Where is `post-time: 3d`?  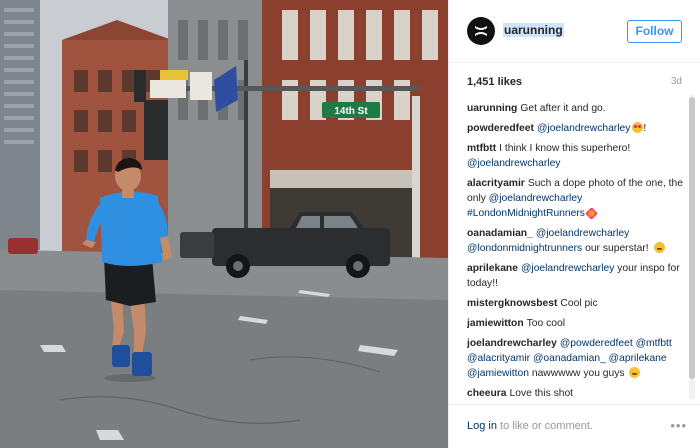 post-time: 3d is located at coordinates (676, 81).